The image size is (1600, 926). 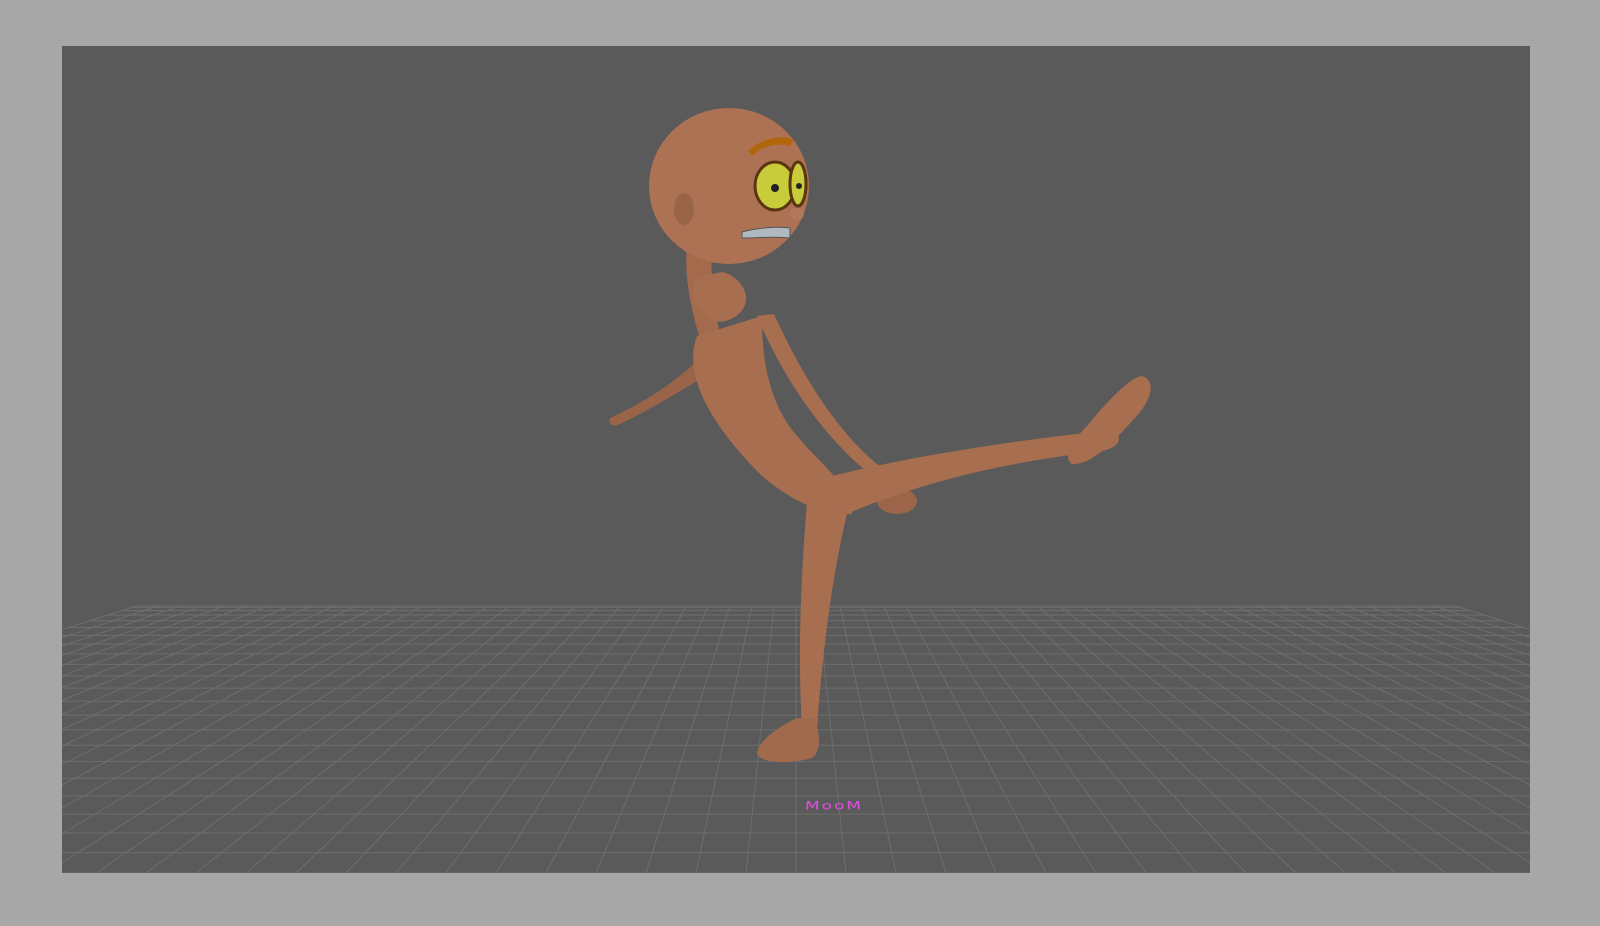 What do you see at coordinates (823, 614) in the screenshot?
I see `standing-leg` at bounding box center [823, 614].